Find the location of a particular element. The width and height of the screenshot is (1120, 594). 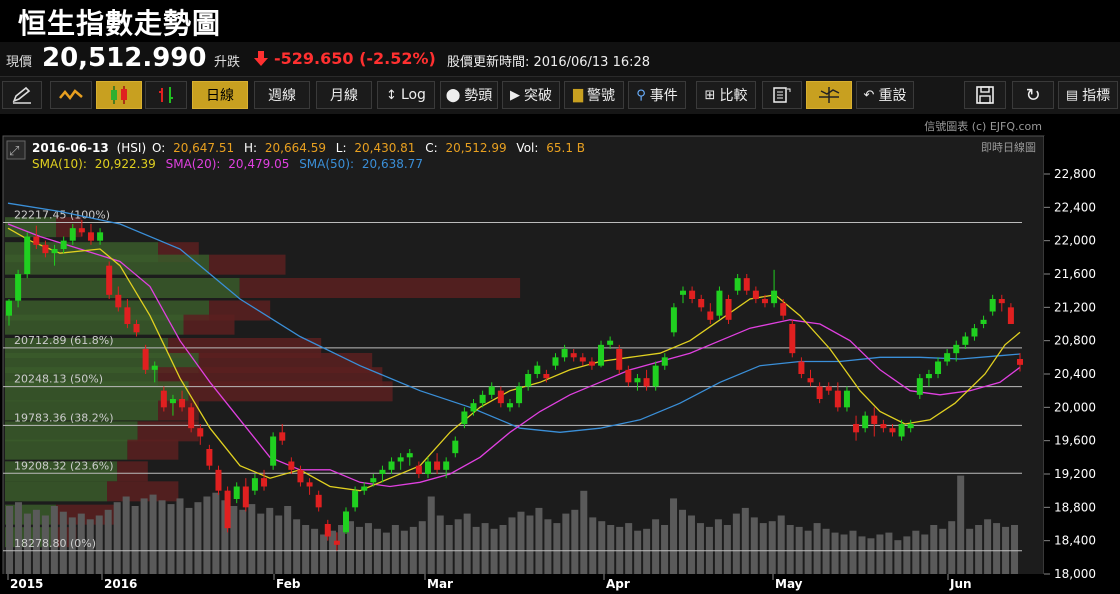

reset-button: ↶ 重設 is located at coordinates (885, 95).